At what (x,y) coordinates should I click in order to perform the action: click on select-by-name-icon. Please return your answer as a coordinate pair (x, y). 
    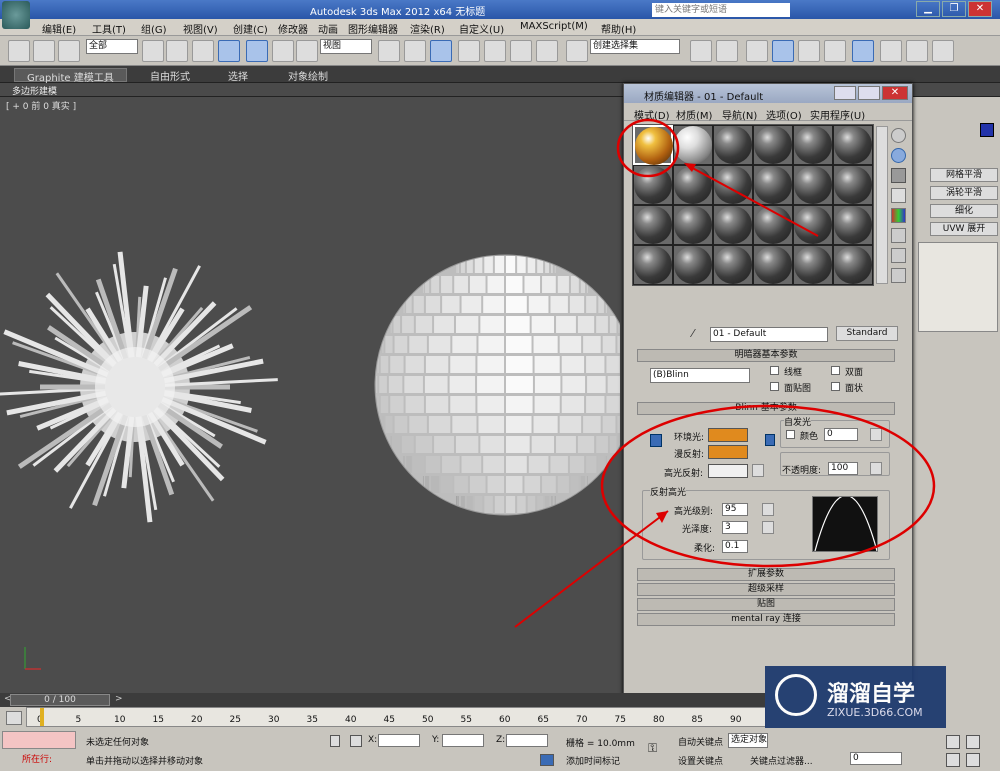
    Looking at the image, I should click on (177, 51).